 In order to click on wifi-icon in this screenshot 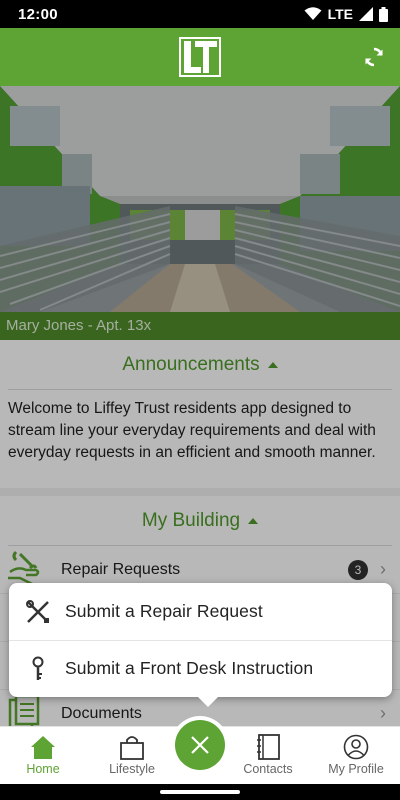, I will do `click(313, 13)`.